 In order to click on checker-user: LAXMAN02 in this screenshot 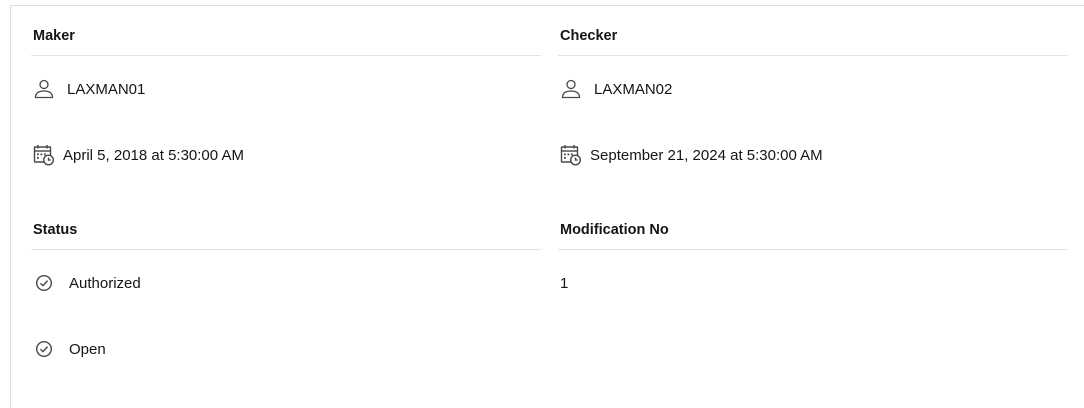, I will do `click(633, 89)`.